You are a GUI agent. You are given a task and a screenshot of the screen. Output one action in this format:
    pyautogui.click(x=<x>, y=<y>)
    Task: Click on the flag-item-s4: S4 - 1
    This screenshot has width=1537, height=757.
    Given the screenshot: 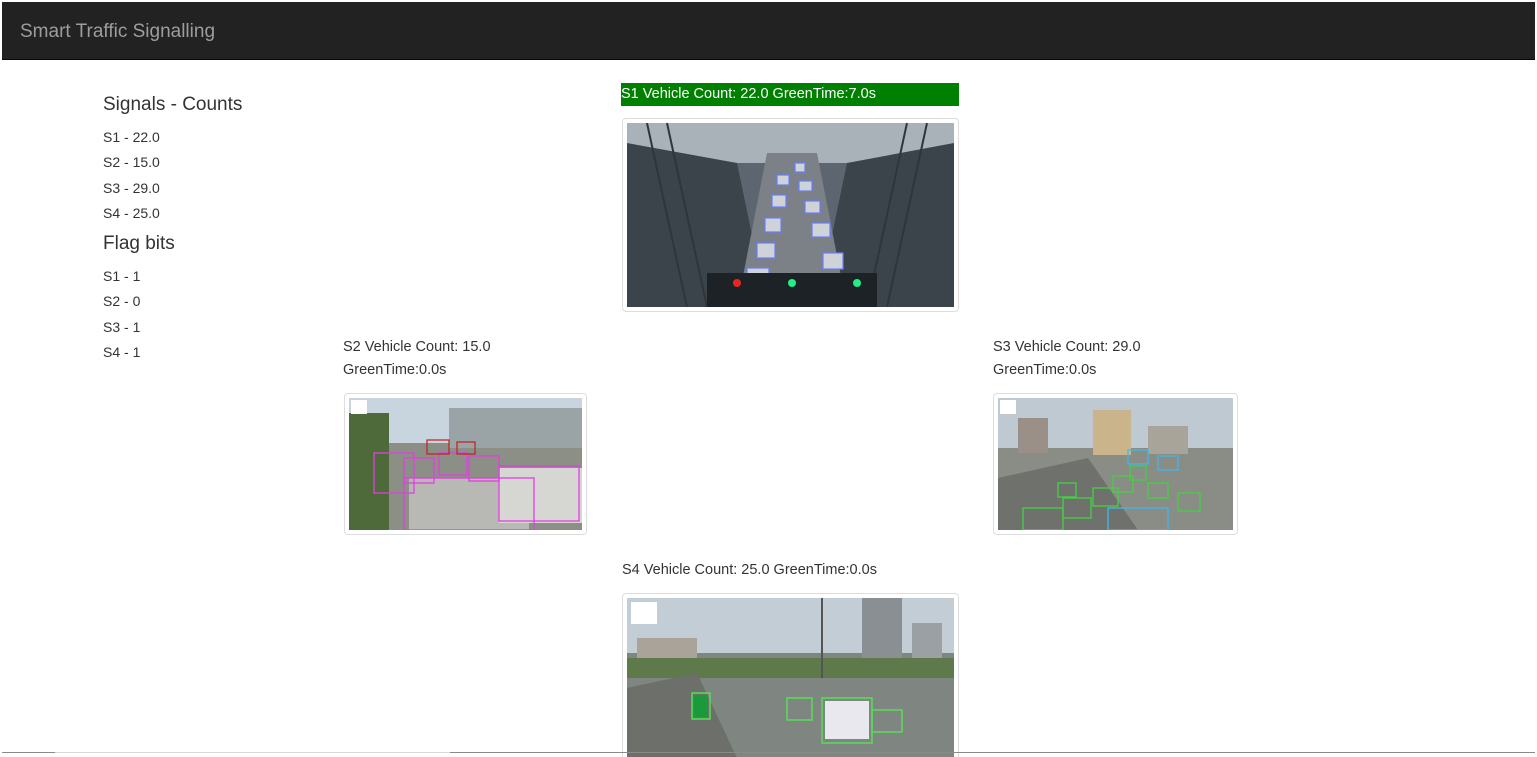 What is the action you would take?
    pyautogui.click(x=122, y=352)
    